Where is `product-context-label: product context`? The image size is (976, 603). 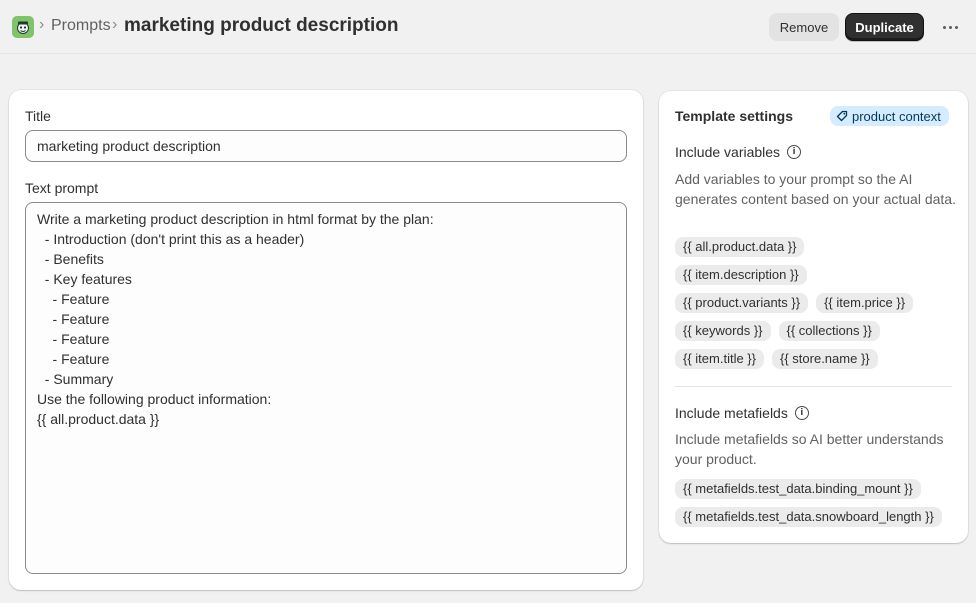 product-context-label: product context is located at coordinates (896, 116).